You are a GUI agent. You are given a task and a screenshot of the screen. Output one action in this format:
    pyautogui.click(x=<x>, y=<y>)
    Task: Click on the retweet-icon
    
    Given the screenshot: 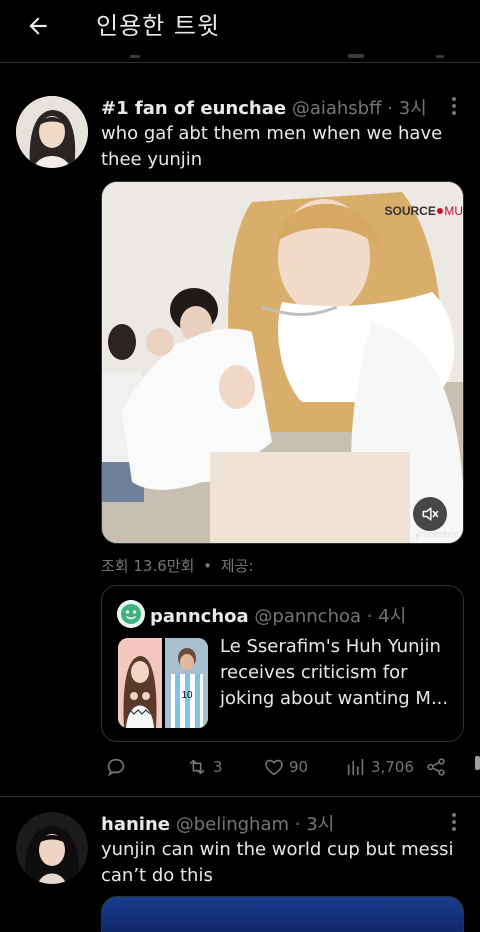 What is the action you would take?
    pyautogui.click(x=197, y=767)
    